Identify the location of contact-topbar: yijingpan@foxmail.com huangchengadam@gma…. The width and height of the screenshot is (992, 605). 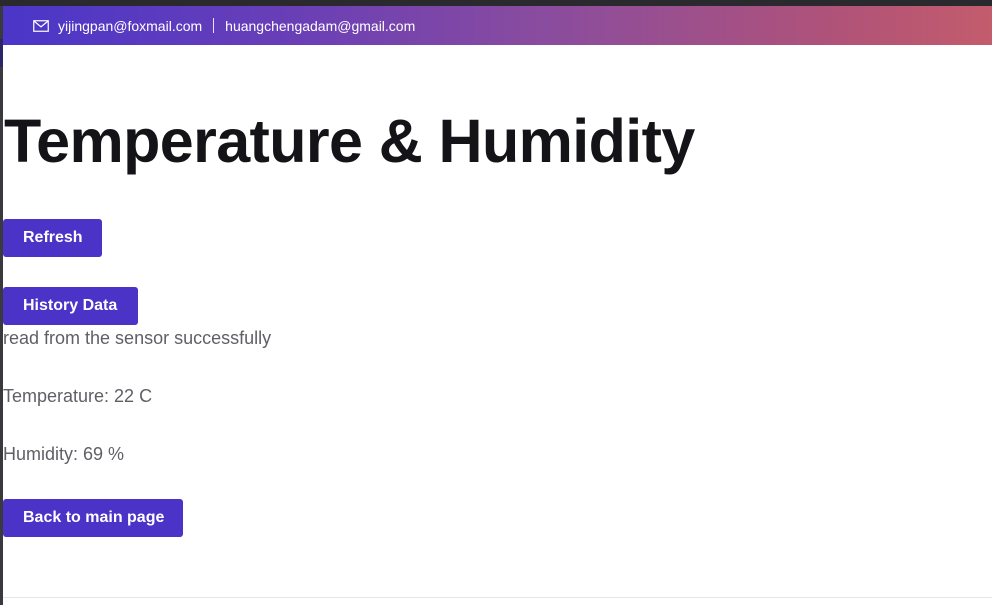
(497, 25).